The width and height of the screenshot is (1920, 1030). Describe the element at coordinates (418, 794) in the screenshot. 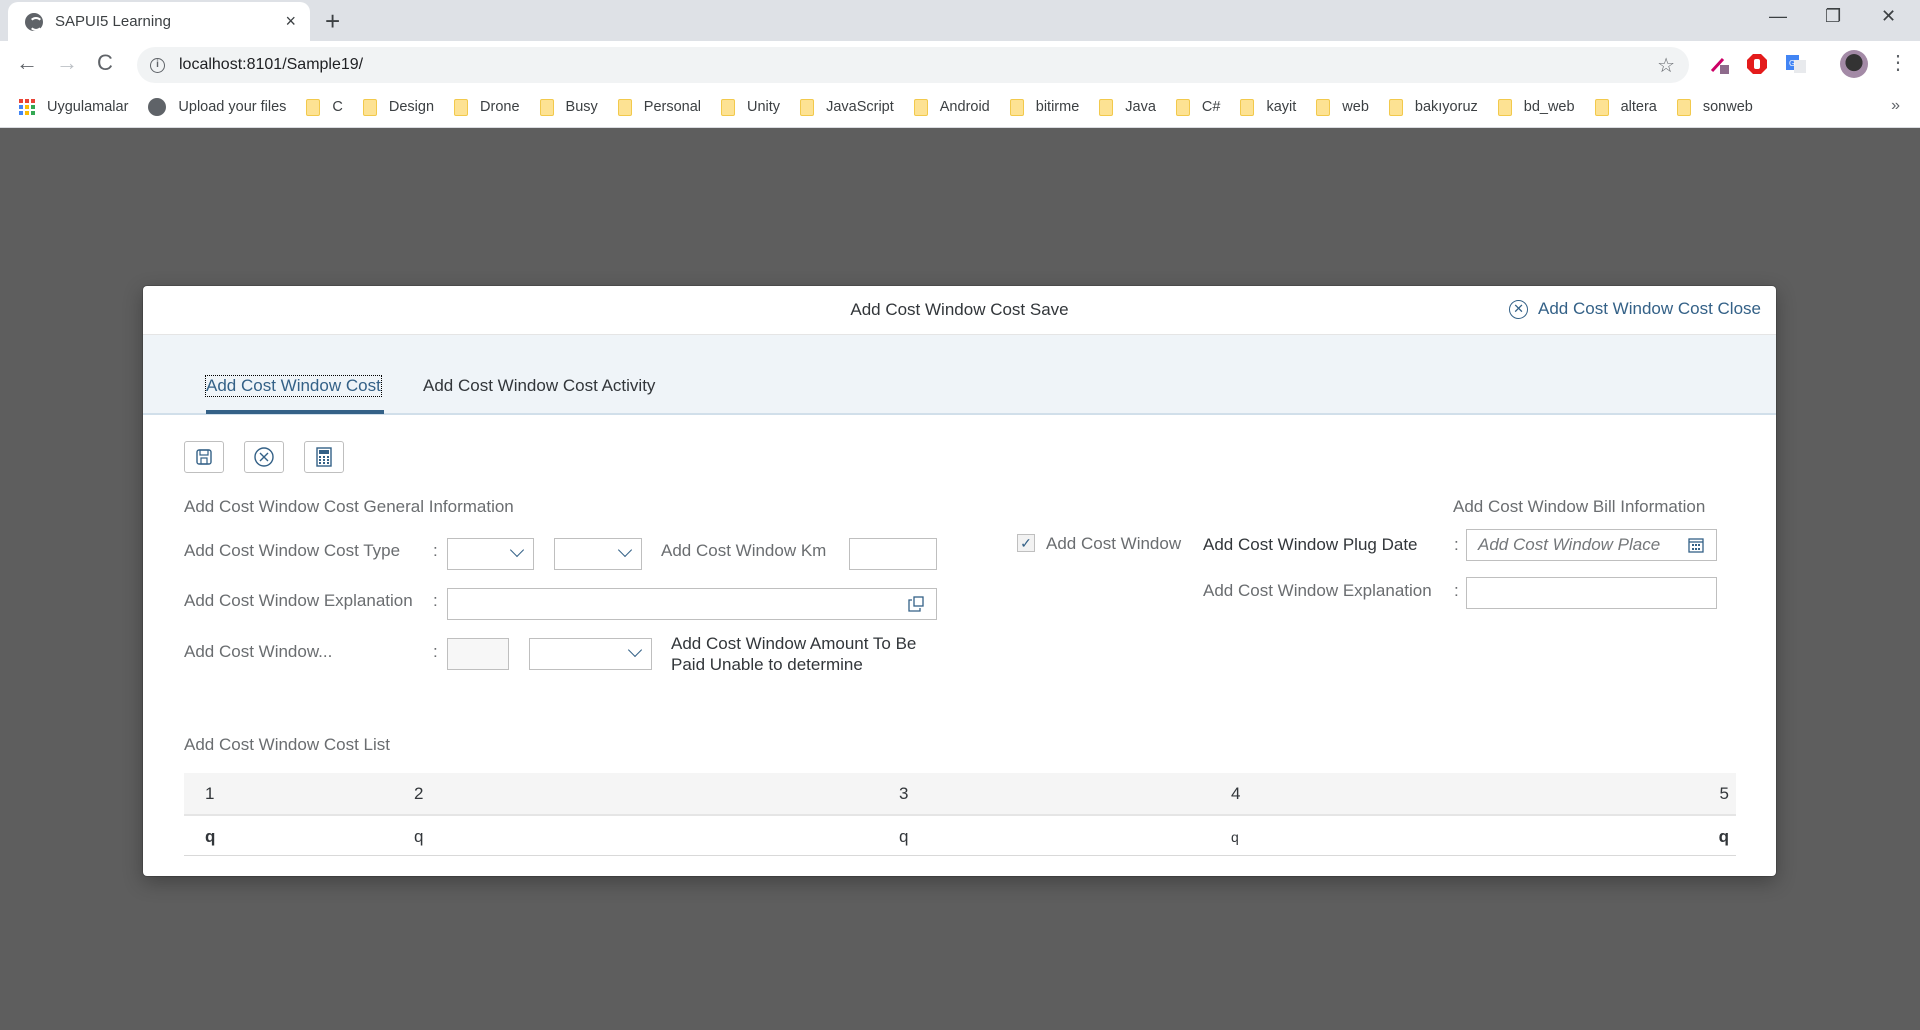

I see `column-header: 2` at that location.